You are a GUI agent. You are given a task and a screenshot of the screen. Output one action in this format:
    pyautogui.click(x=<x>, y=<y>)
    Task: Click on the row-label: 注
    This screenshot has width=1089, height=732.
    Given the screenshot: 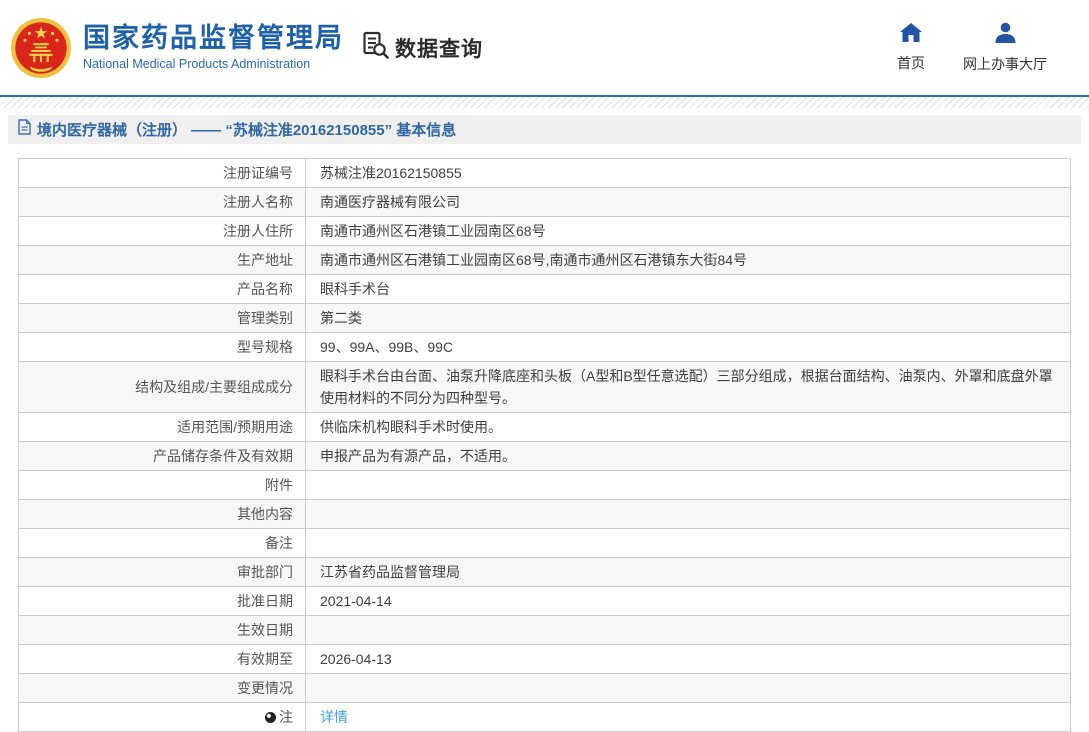 What is the action you would take?
    pyautogui.click(x=162, y=717)
    